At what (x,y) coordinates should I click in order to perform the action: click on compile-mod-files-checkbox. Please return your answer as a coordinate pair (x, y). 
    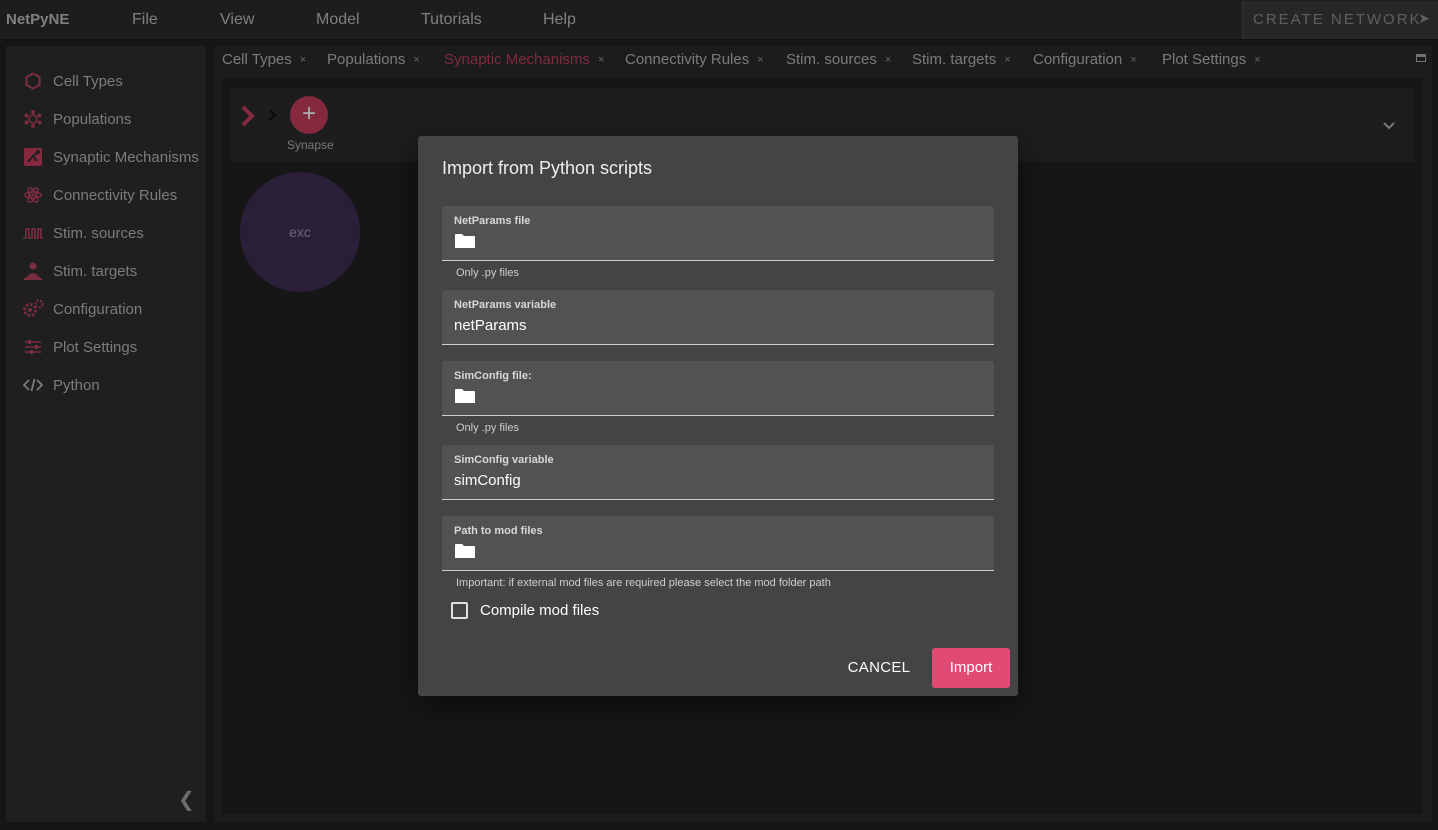
    Looking at the image, I should click on (459, 610).